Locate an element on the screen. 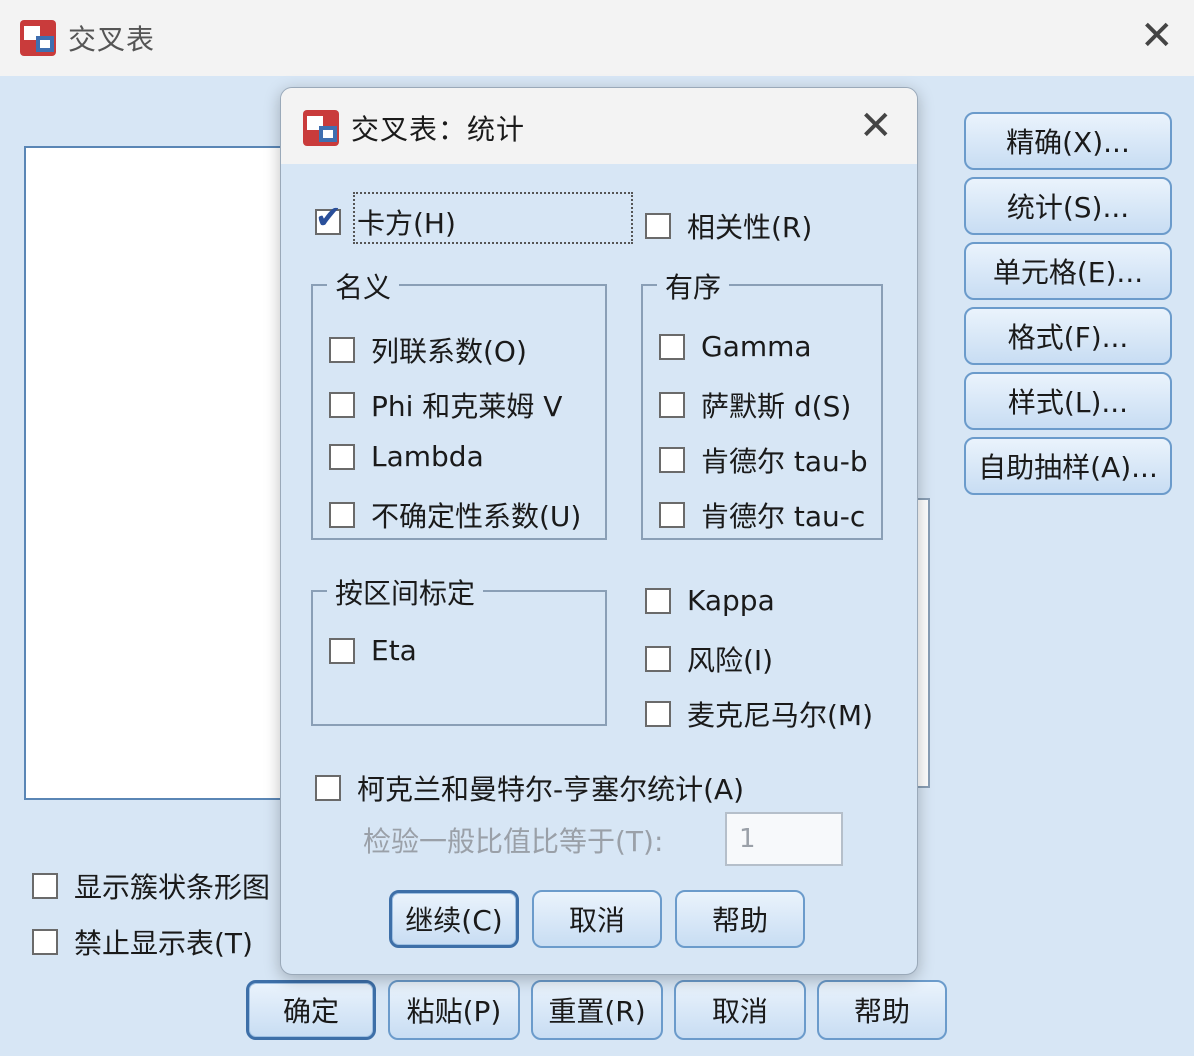 The image size is (1194, 1056). suppress-tables-checkbox-box is located at coordinates (45, 942).